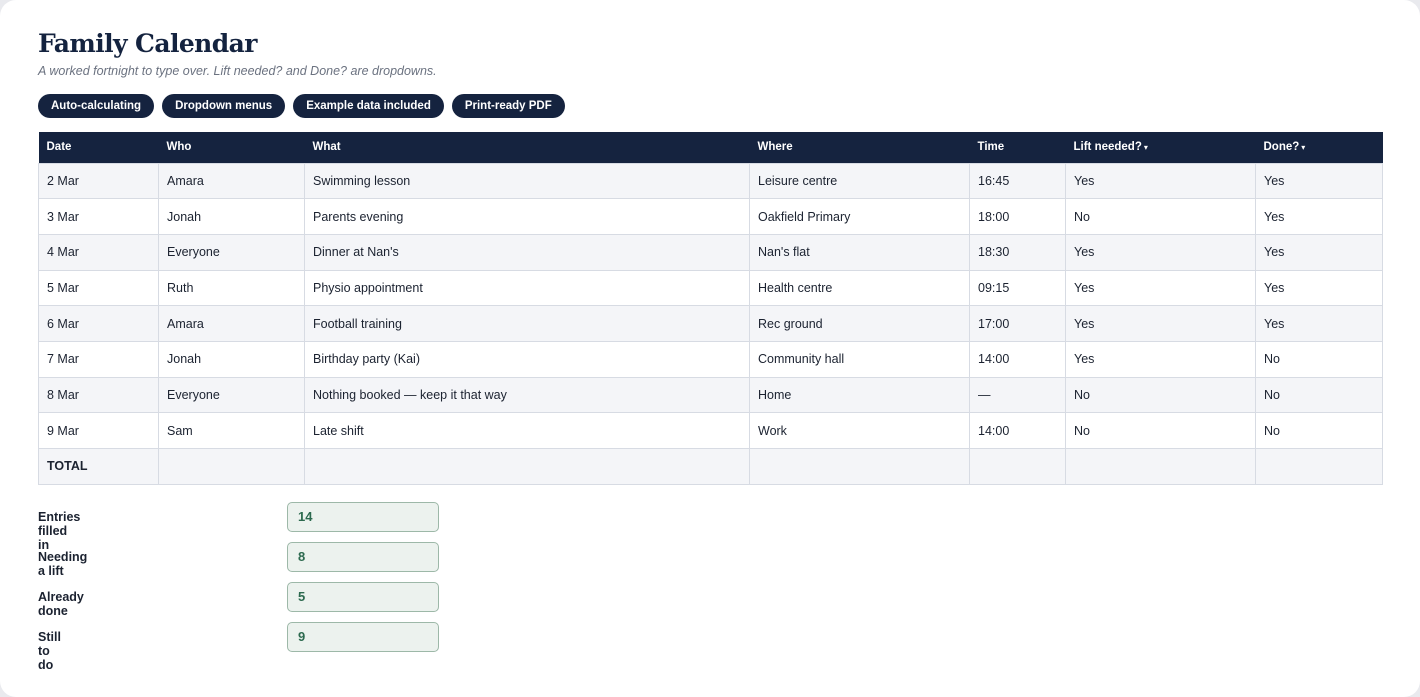  Describe the element at coordinates (527, 466) in the screenshot. I see `total-cell-what` at that location.